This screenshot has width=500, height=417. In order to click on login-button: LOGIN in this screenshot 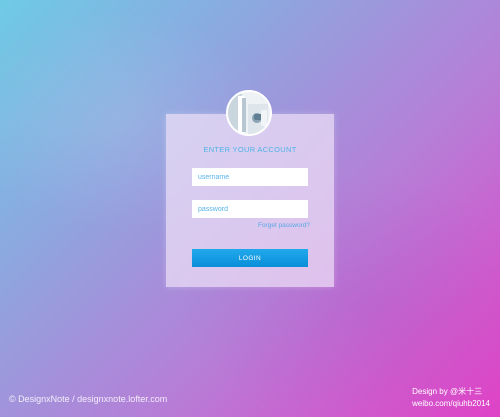, I will do `click(250, 258)`.